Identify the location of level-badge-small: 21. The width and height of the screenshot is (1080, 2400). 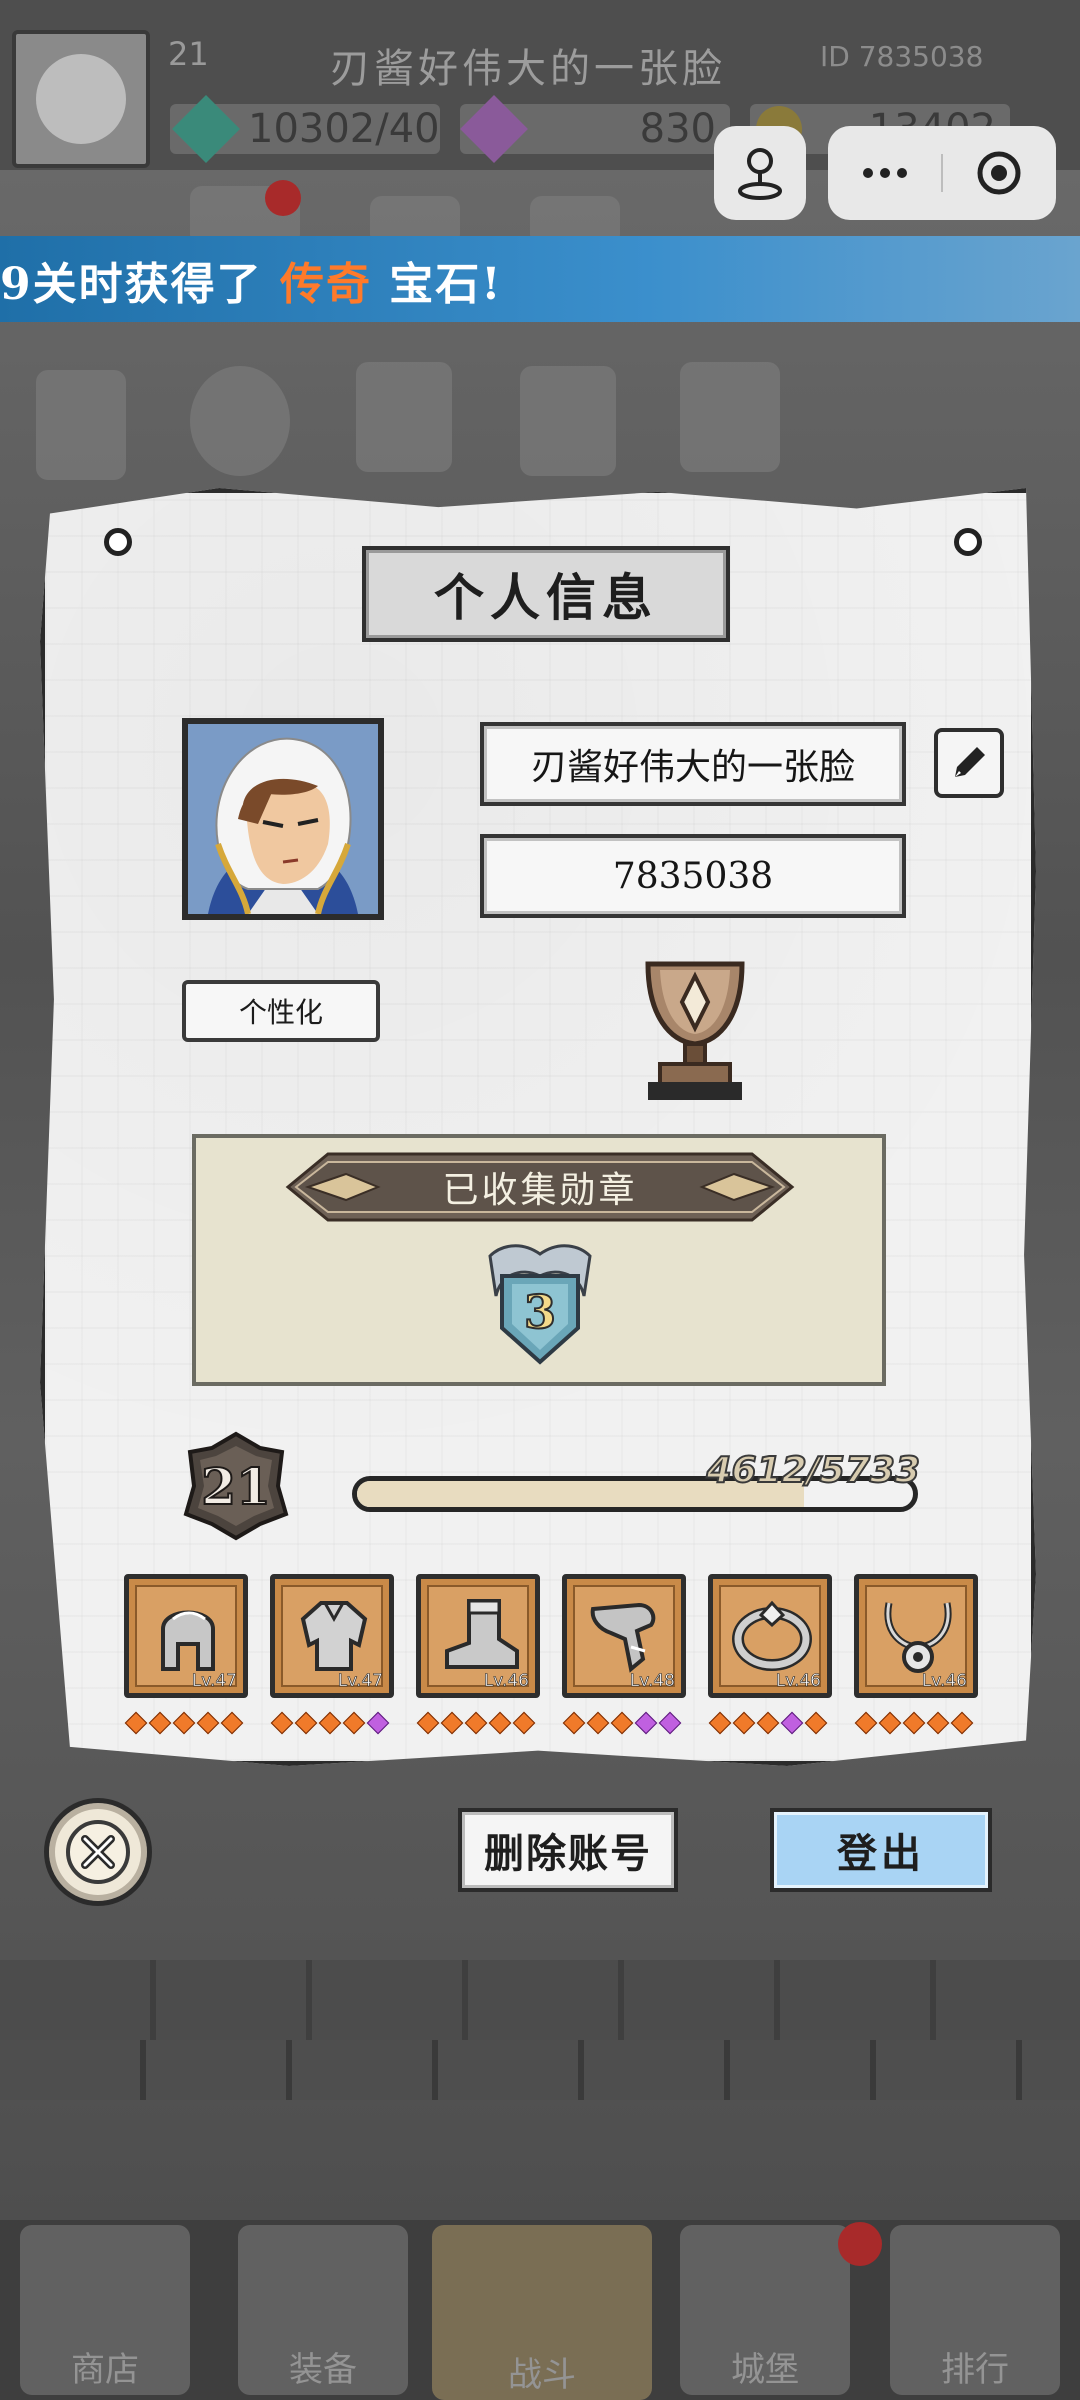
(188, 54).